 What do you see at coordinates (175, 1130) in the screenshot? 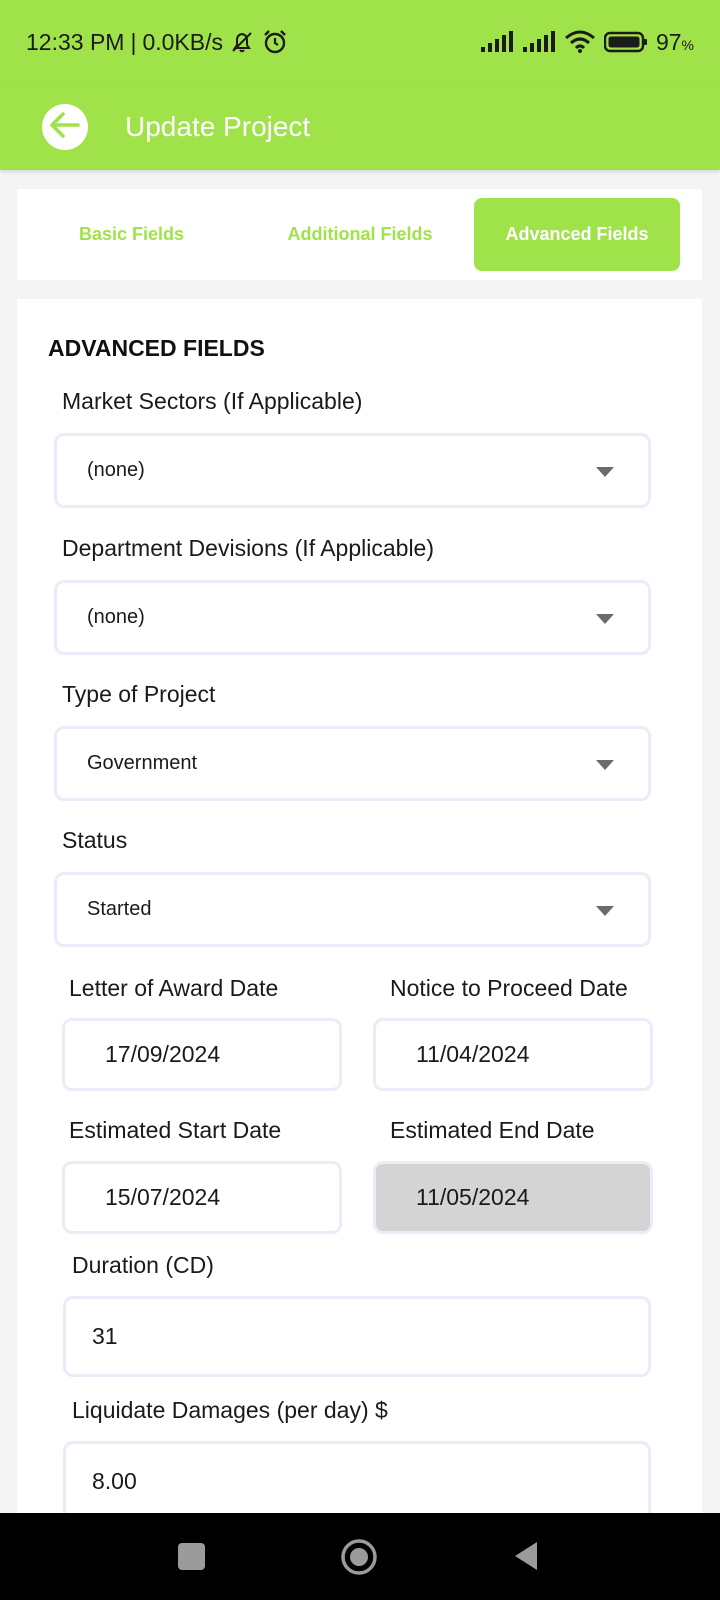
I see `estimated-start-date-label: Estimated Start Date` at bounding box center [175, 1130].